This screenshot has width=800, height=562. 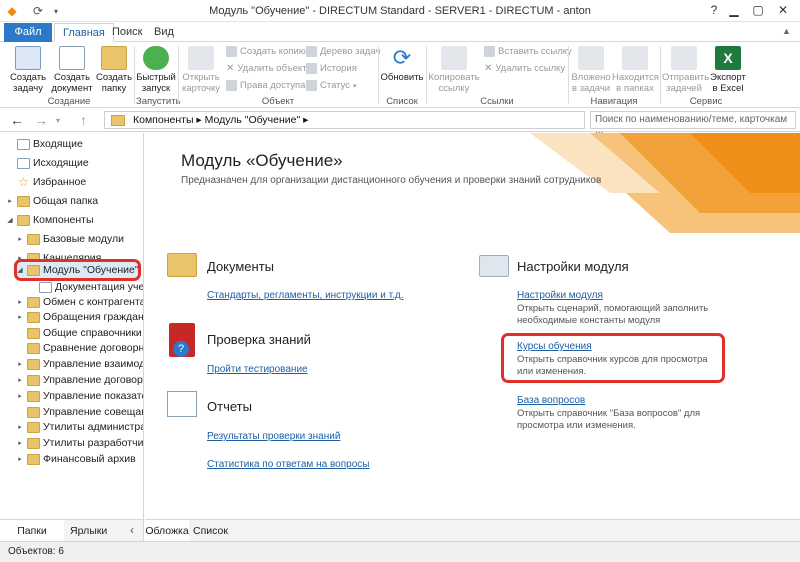 I want to click on back-arrow-icon: ←, so click(x=17, y=120).